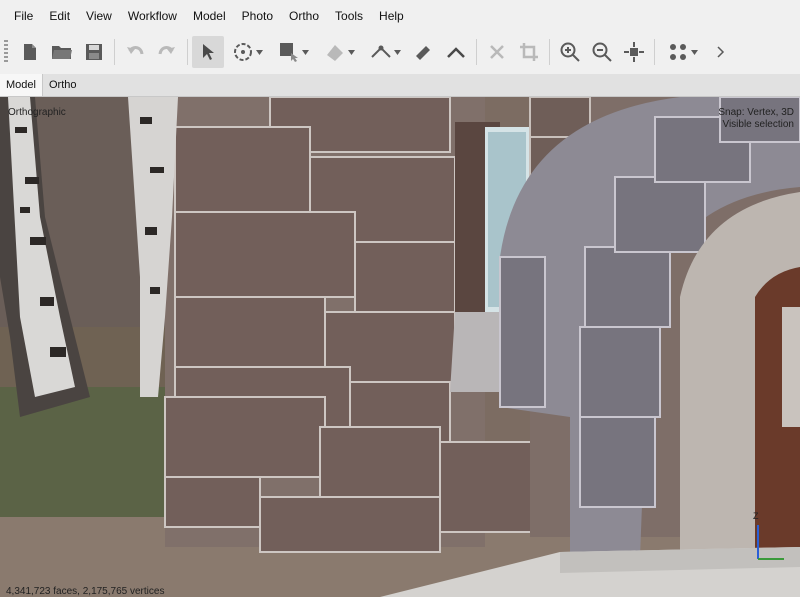 Image resolution: width=800 pixels, height=597 pixels. I want to click on toolbar-overflow-button, so click(721, 52).